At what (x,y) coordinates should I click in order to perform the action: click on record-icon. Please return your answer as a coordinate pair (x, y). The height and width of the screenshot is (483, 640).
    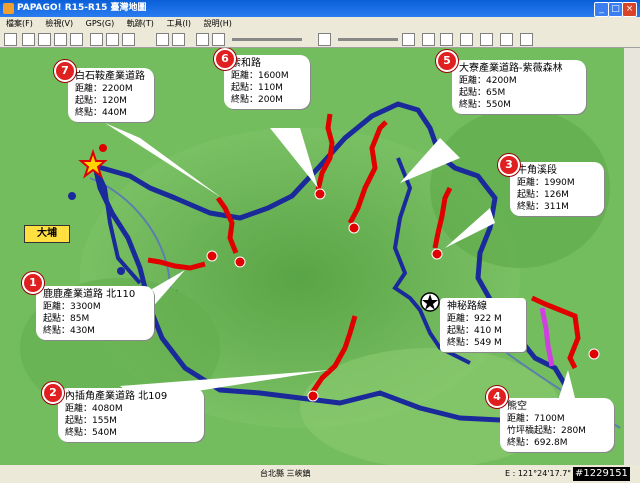
    Looking at the image, I should click on (178, 39).